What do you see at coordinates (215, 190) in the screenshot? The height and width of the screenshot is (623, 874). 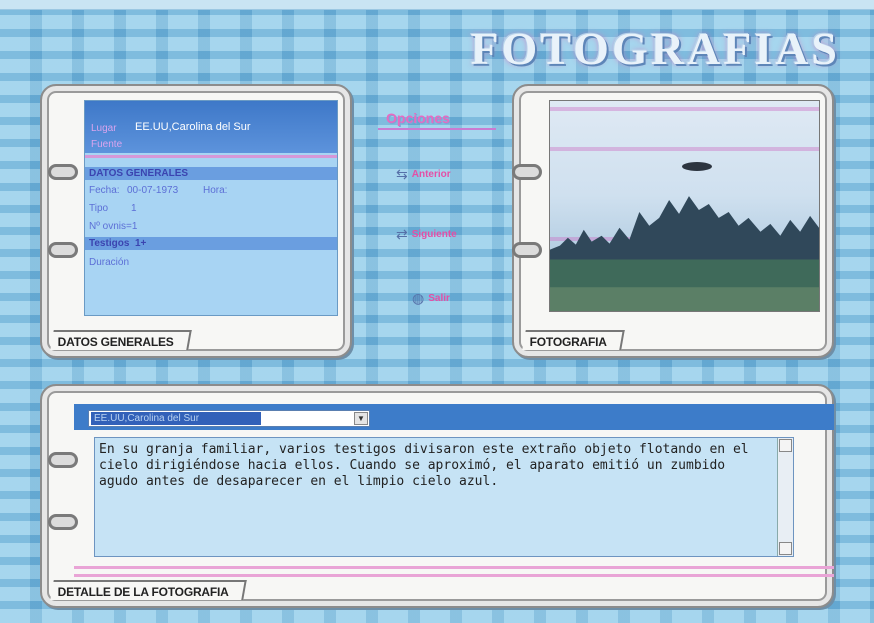 I see `hora-label: Hora:` at bounding box center [215, 190].